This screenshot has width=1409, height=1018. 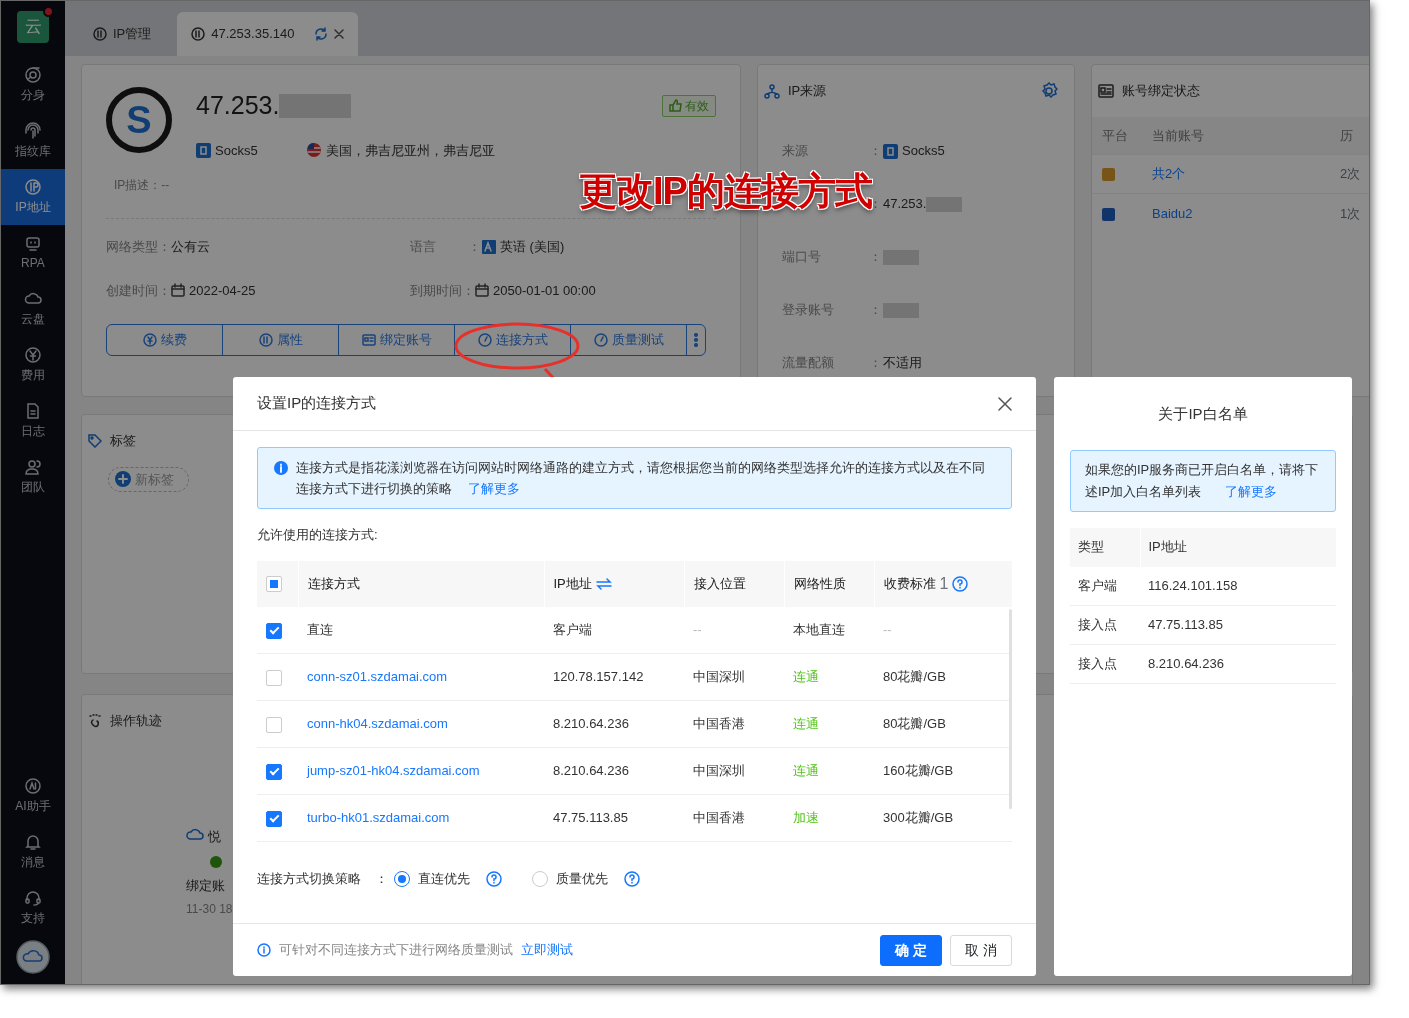 What do you see at coordinates (33, 796) in the screenshot?
I see `sidebar-item: AI助手` at bounding box center [33, 796].